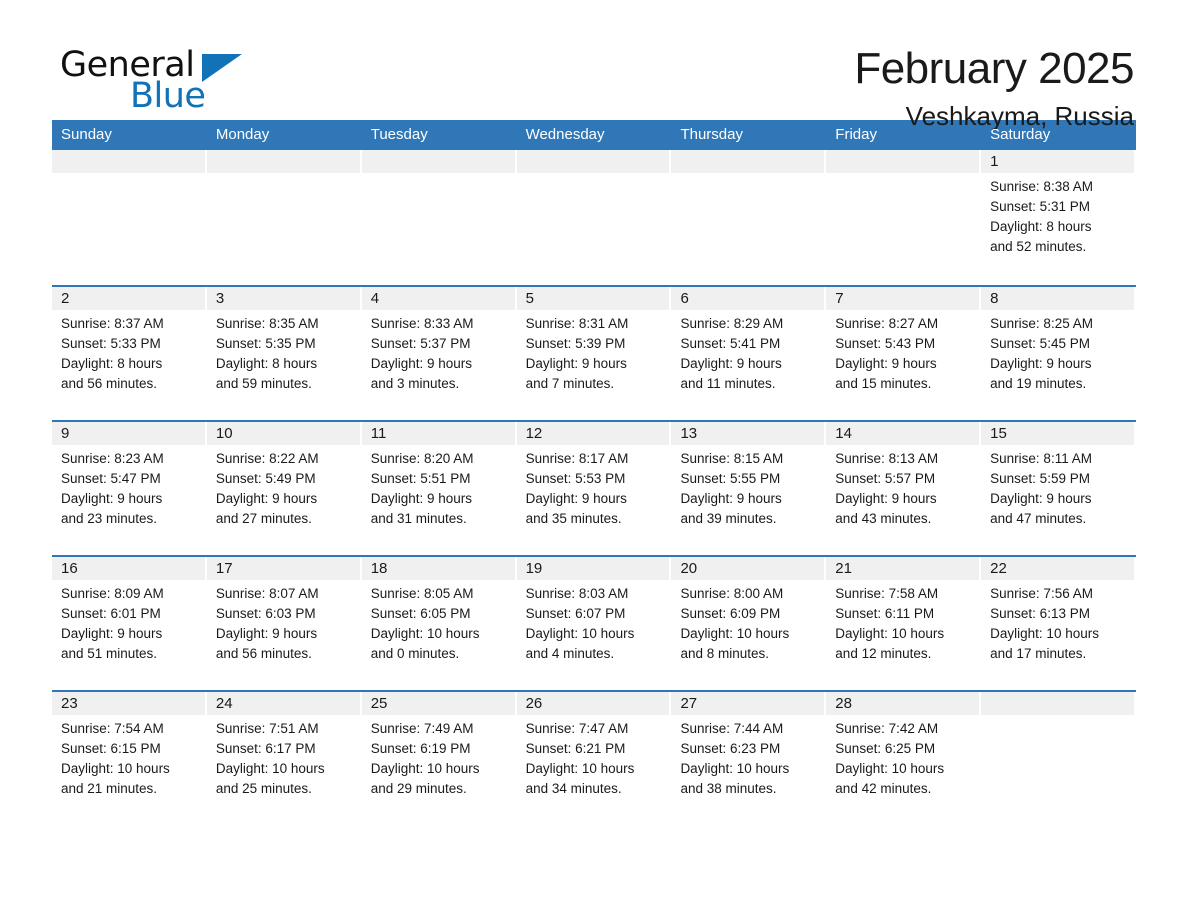  I want to click on sunrise-text: Sunrise: 8:27 AM, so click(887, 323).